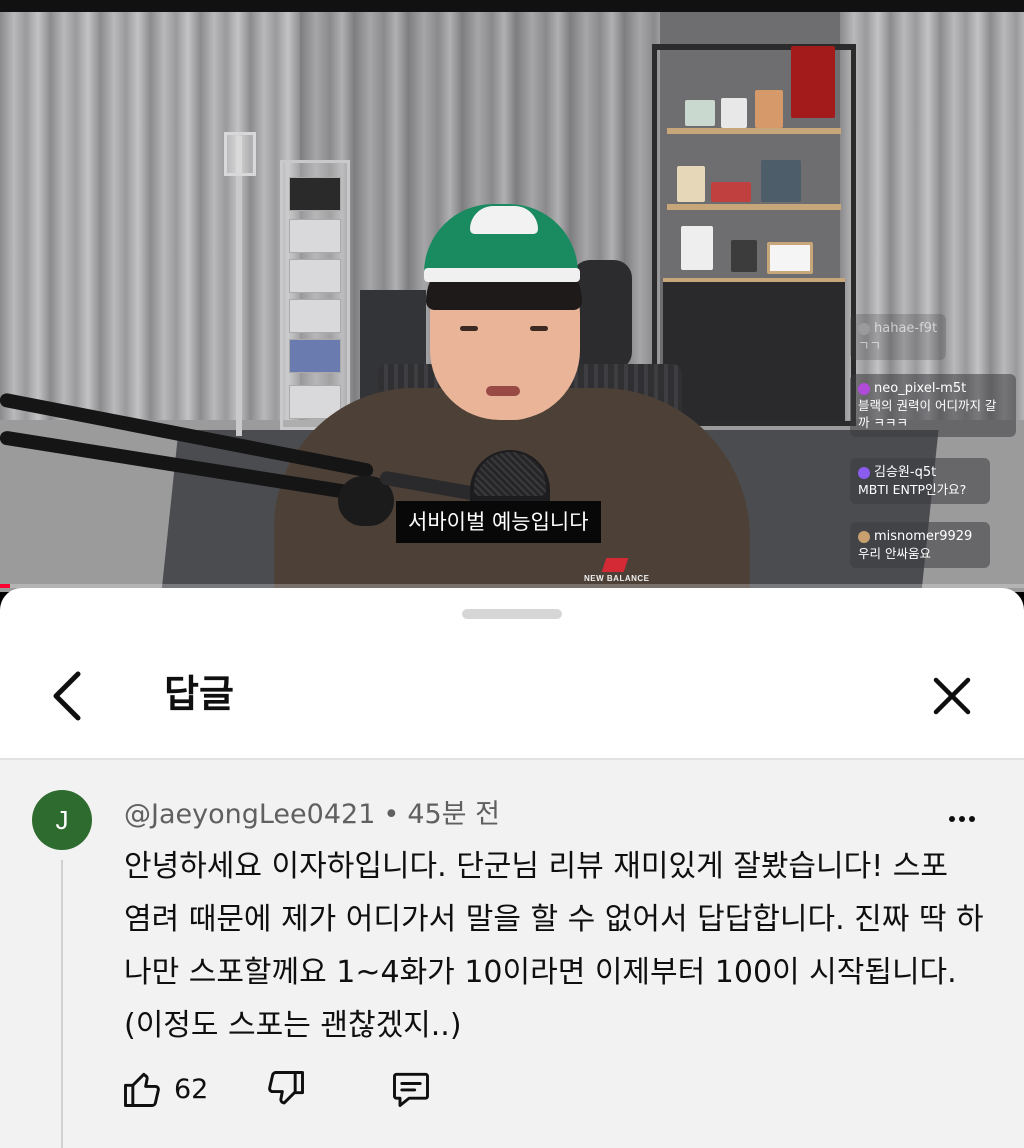 The width and height of the screenshot is (1024, 1148). I want to click on chat-message: neo_pixel-m5t 블랙의 권력이 어디까지 갈 까 ㅋㅋㅋ, so click(933, 405).